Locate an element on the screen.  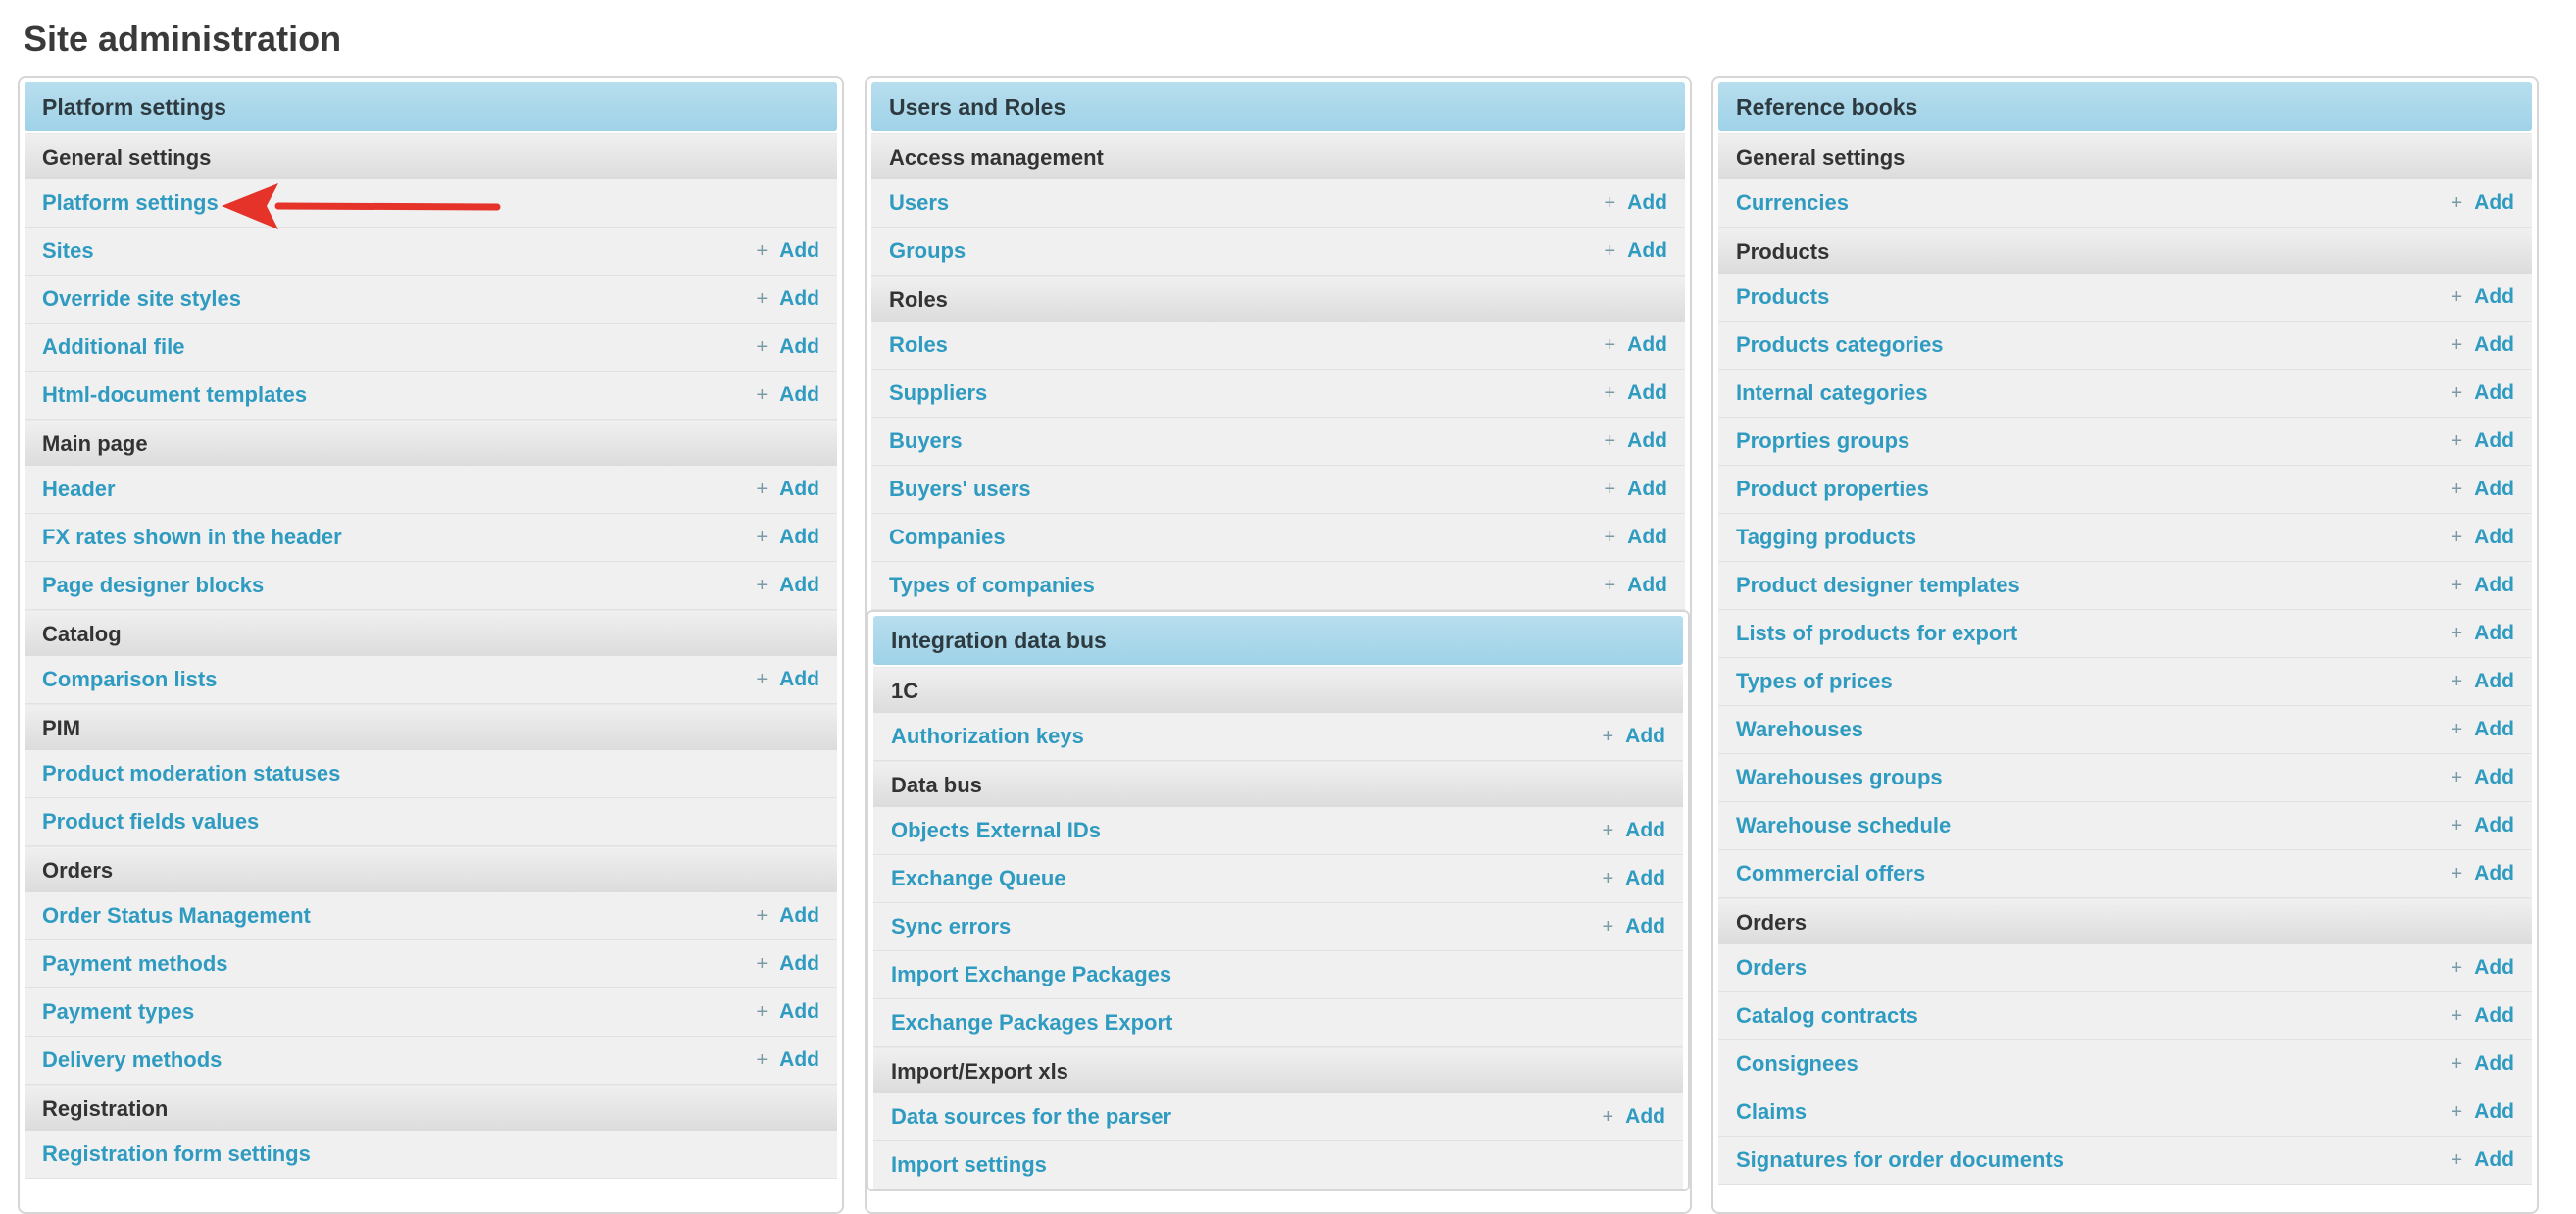
link-additional-file: Additional file is located at coordinates (113, 347).